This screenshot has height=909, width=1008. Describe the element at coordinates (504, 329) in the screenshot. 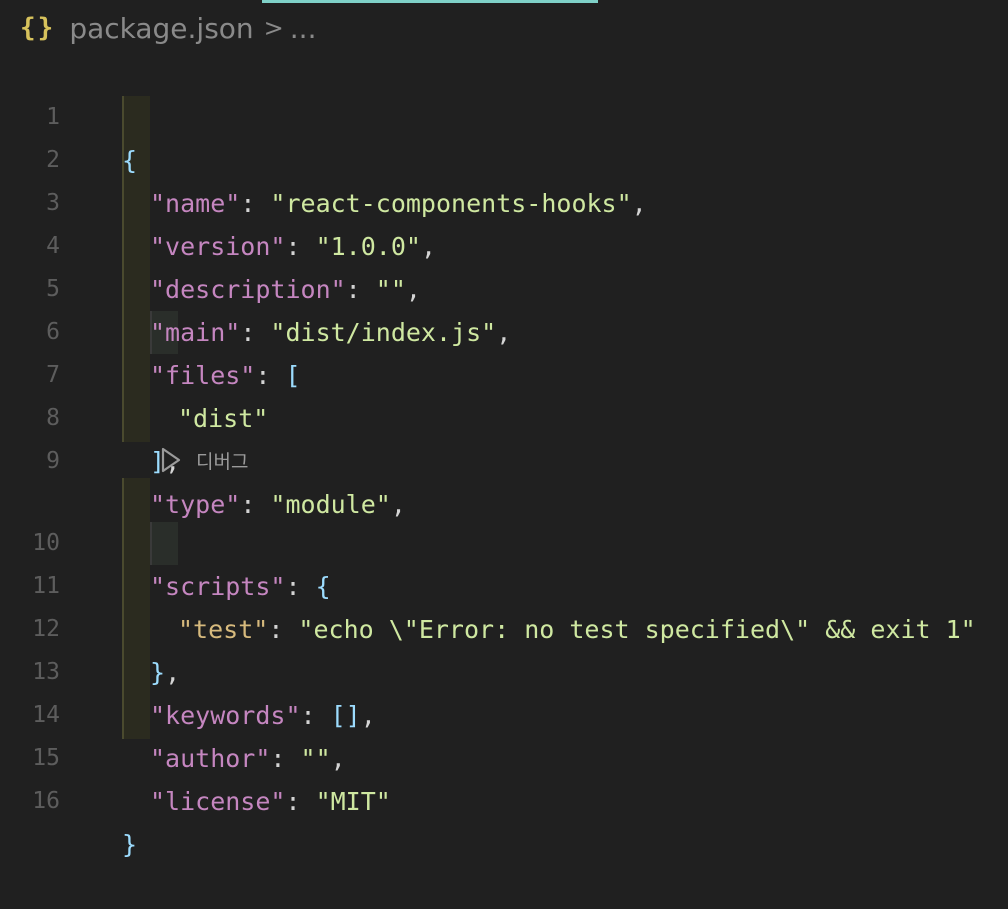

I see `code-line: 6 "files": [` at that location.